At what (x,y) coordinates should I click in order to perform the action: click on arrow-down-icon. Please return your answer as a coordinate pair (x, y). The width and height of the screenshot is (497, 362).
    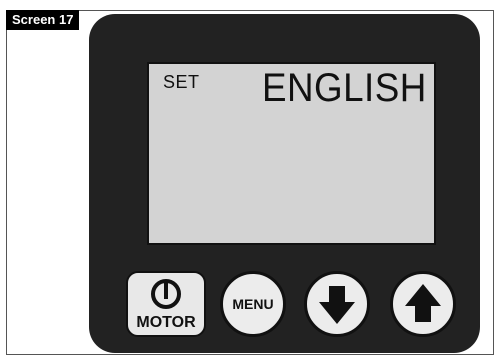
    Looking at the image, I should click on (337, 305).